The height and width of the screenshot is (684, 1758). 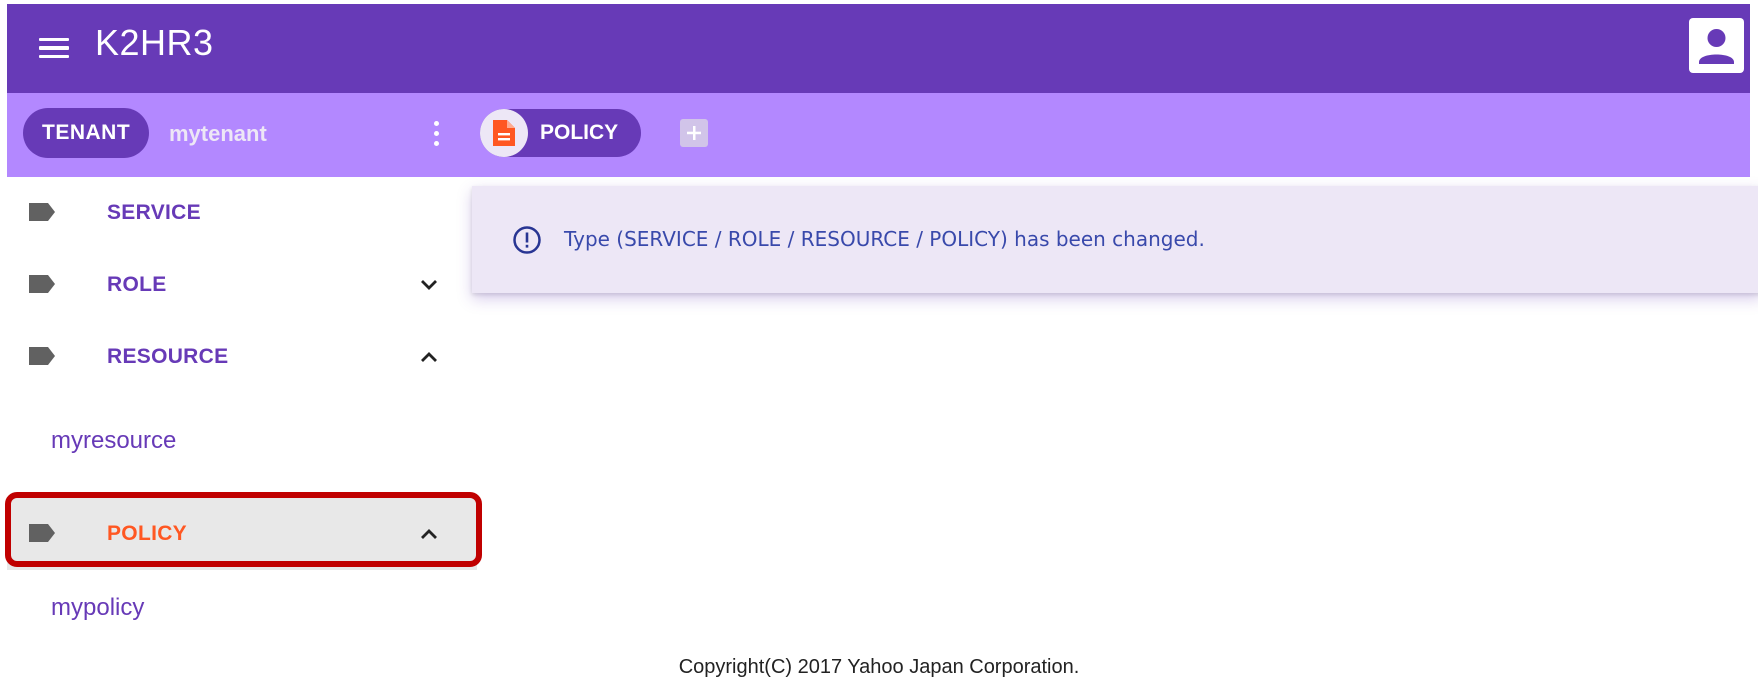 What do you see at coordinates (97, 608) in the screenshot?
I see `sidebar-child-mypolicy: mypolicy` at bounding box center [97, 608].